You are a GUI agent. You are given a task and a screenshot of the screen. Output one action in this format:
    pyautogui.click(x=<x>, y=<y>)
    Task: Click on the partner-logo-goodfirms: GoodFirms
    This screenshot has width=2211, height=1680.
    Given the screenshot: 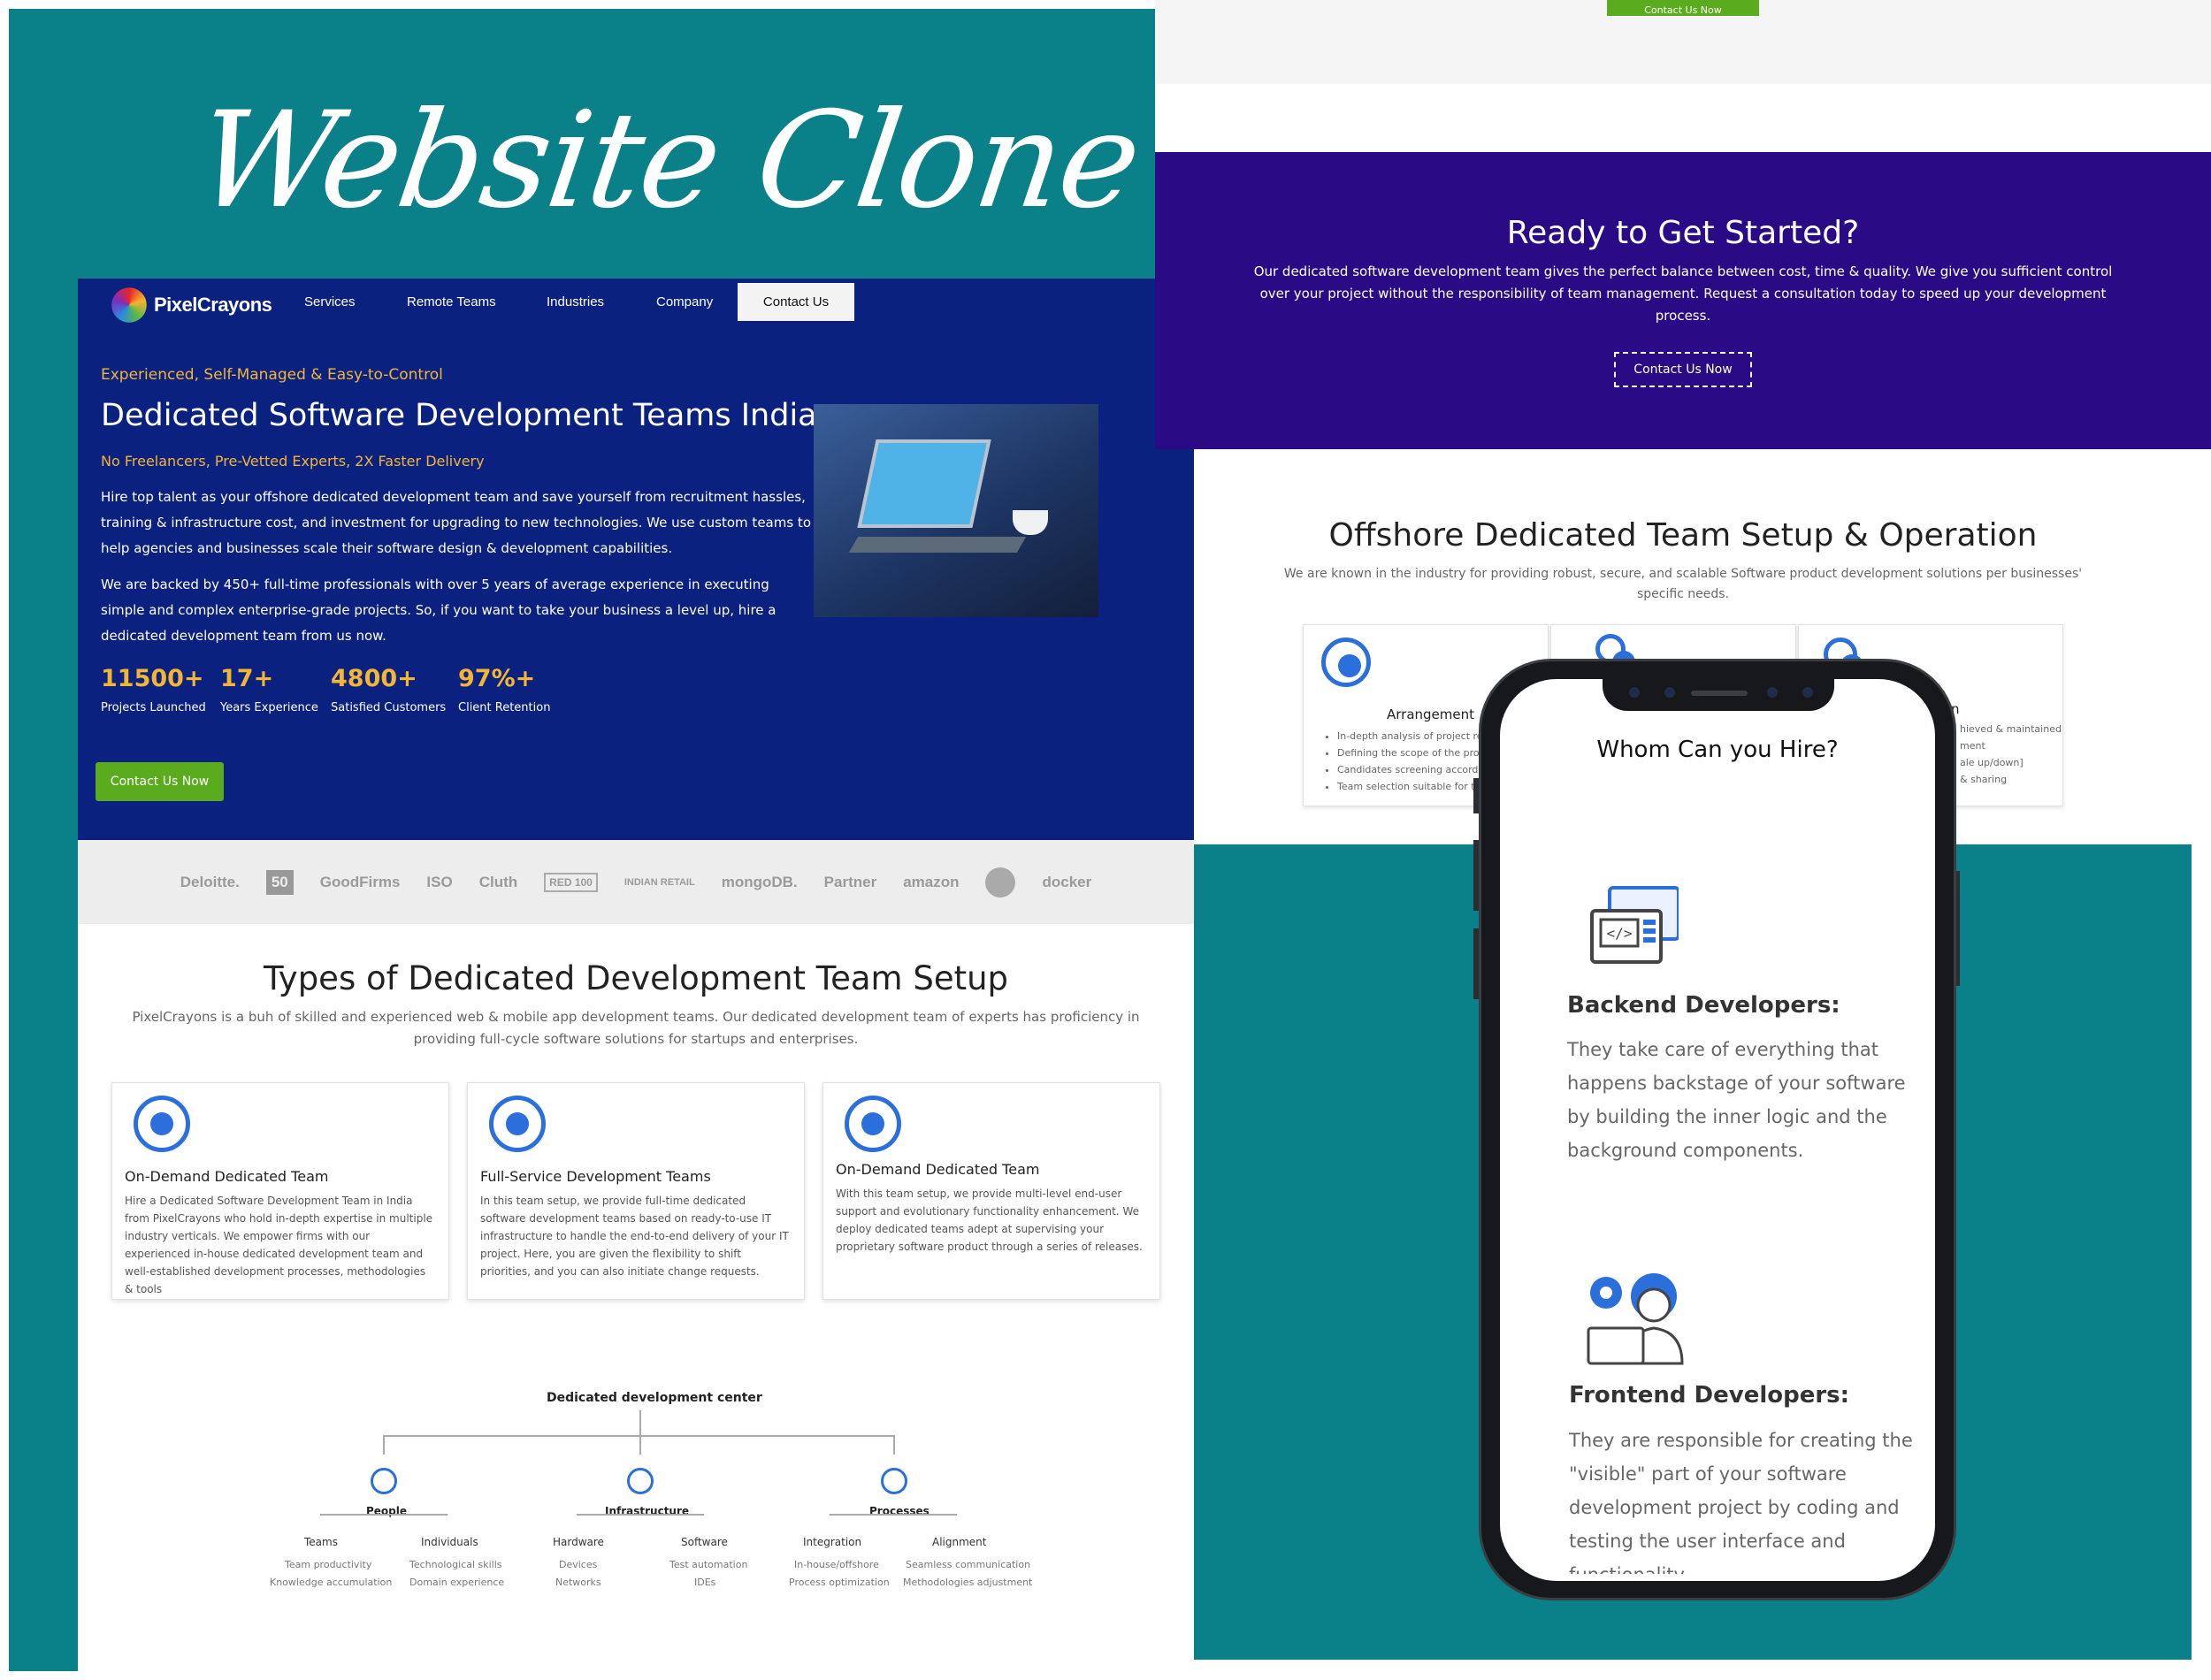 What is the action you would take?
    pyautogui.click(x=360, y=881)
    